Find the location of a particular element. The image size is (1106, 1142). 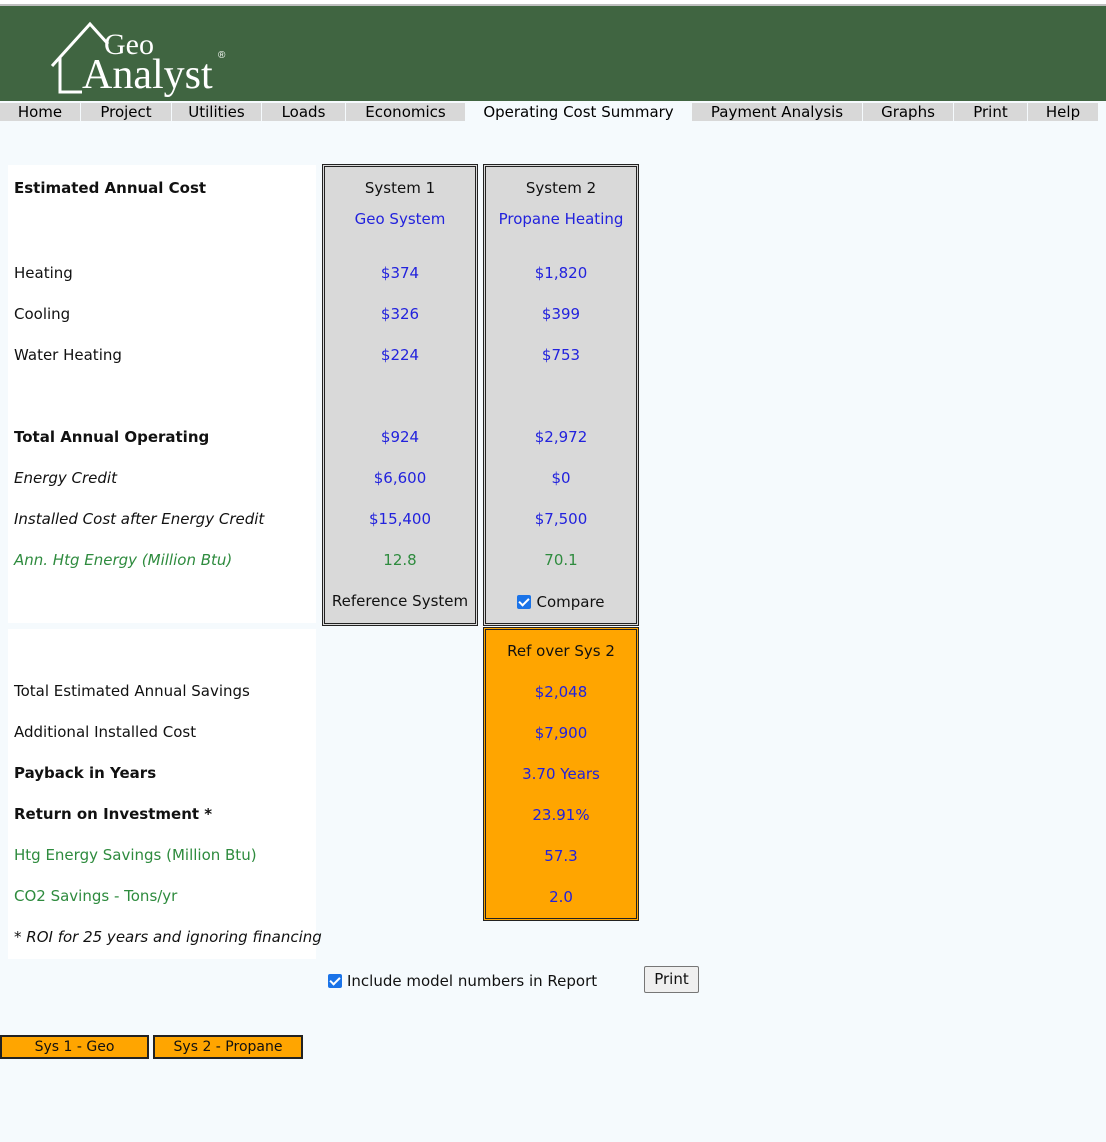

app-header: Geo Analyst ® is located at coordinates (553, 53).